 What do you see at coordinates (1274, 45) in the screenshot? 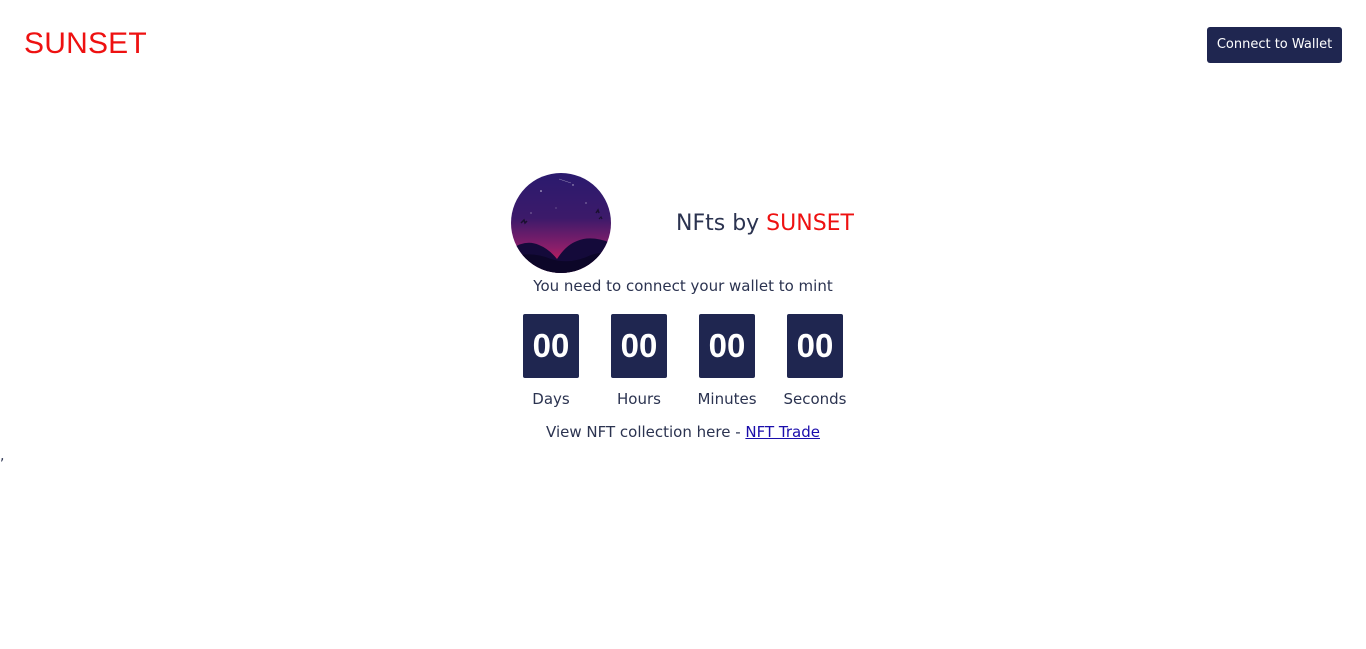
I see `connect-wallet-button: Connect to Wallet` at bounding box center [1274, 45].